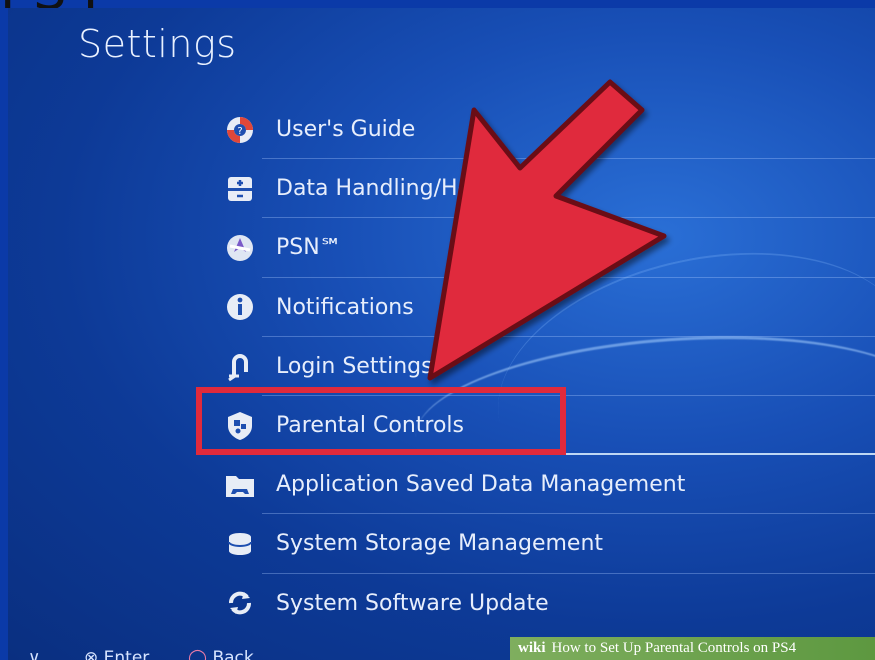 The width and height of the screenshot is (875, 660). I want to click on annotation-arrow-icon, so click(547, 230).